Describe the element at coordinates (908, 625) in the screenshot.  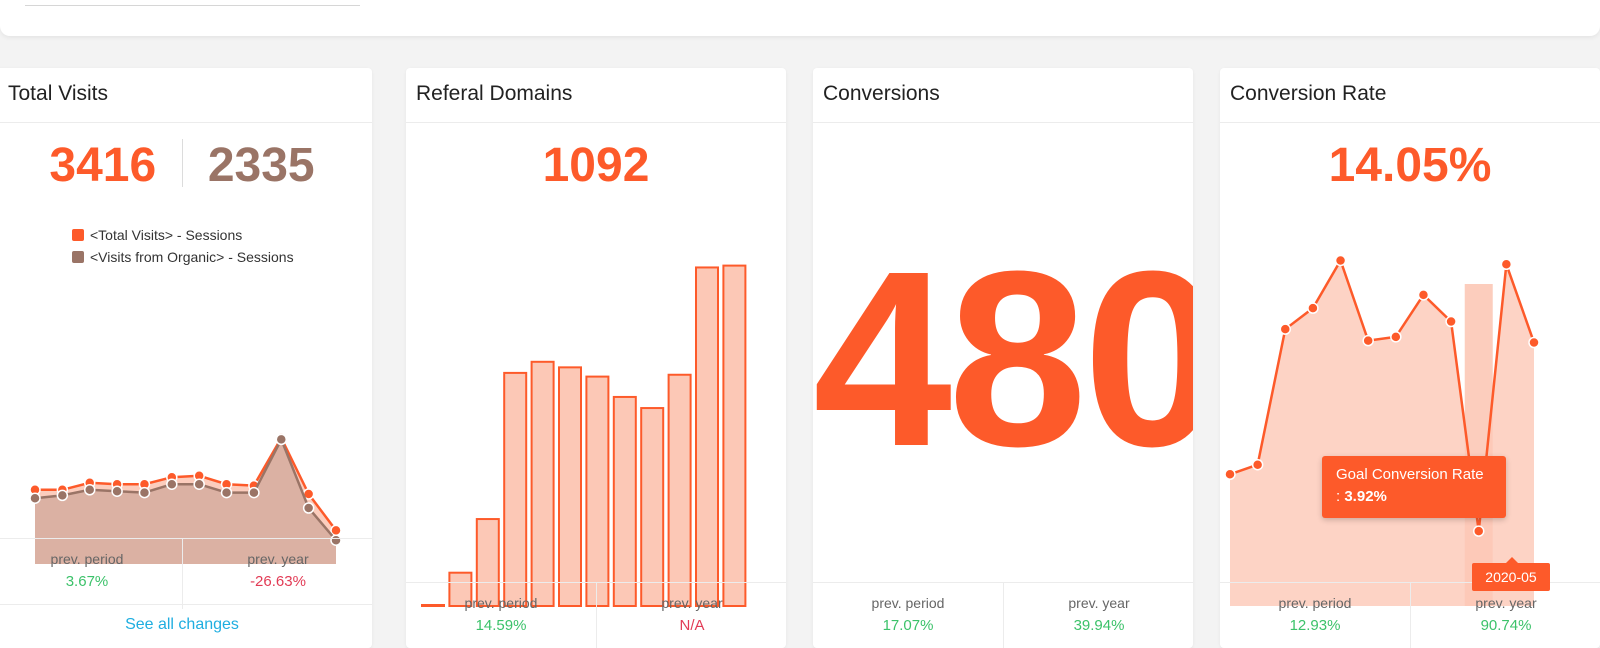
I see `stat-value: 17.07%` at that location.